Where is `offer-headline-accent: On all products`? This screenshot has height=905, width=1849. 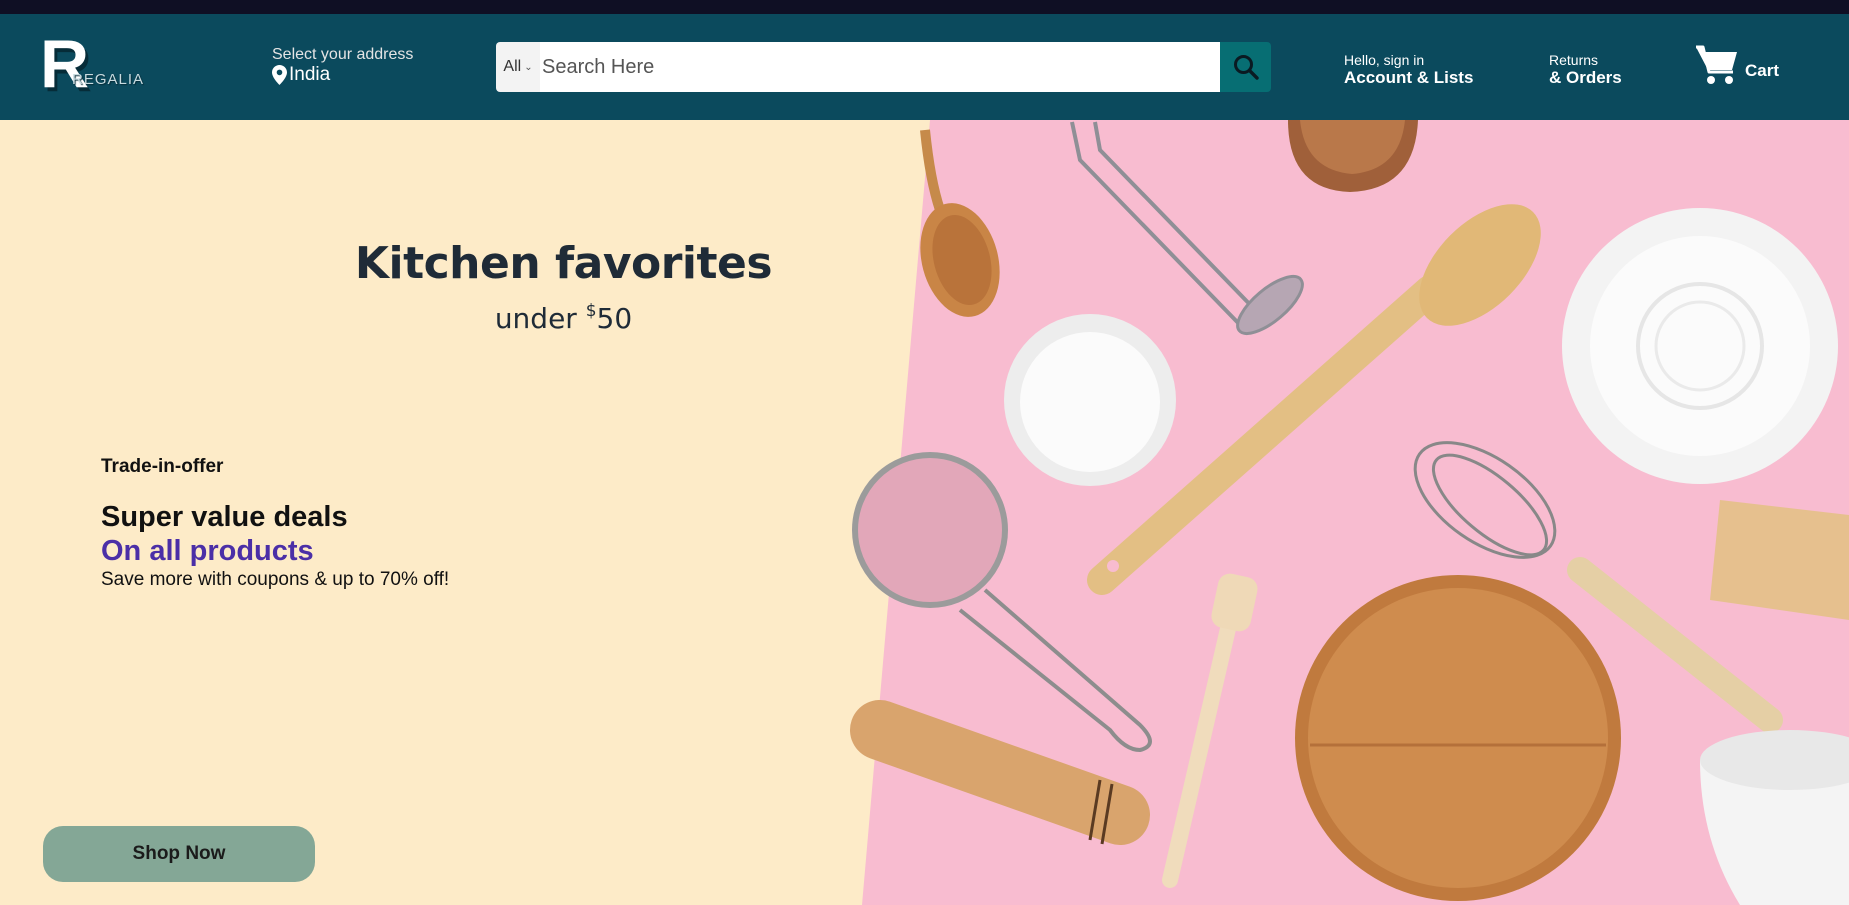 offer-headline-accent: On all products is located at coordinates (207, 551).